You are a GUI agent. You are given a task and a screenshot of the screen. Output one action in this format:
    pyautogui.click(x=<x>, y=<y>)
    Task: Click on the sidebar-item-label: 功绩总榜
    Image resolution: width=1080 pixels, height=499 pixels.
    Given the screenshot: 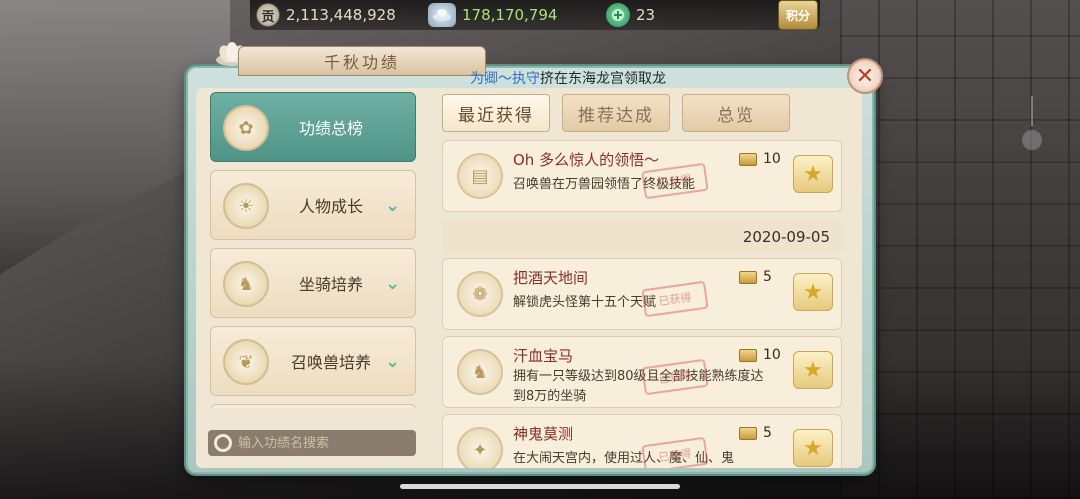 What is the action you would take?
    pyautogui.click(x=330, y=128)
    